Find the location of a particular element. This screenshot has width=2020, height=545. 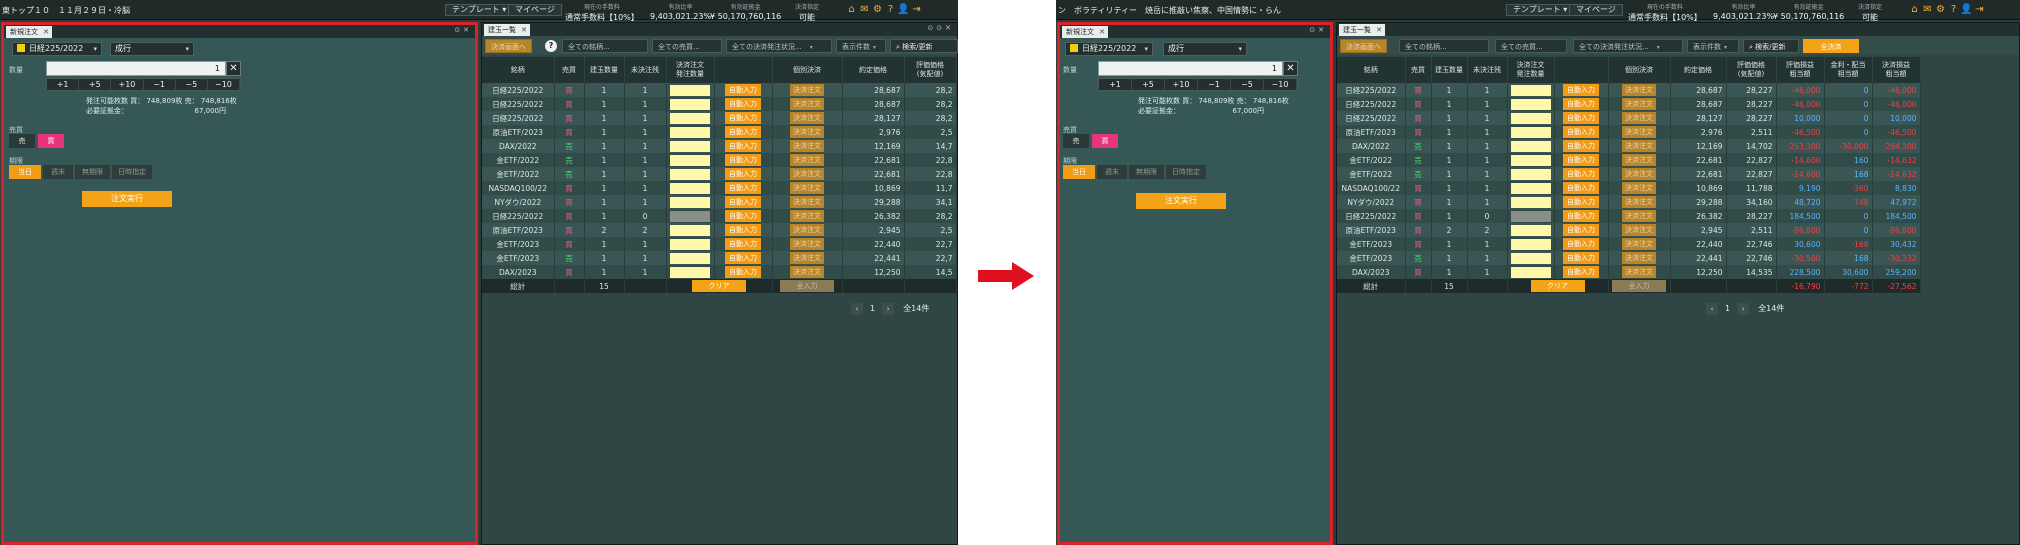

step-plus1-button: +1 is located at coordinates (1115, 84).